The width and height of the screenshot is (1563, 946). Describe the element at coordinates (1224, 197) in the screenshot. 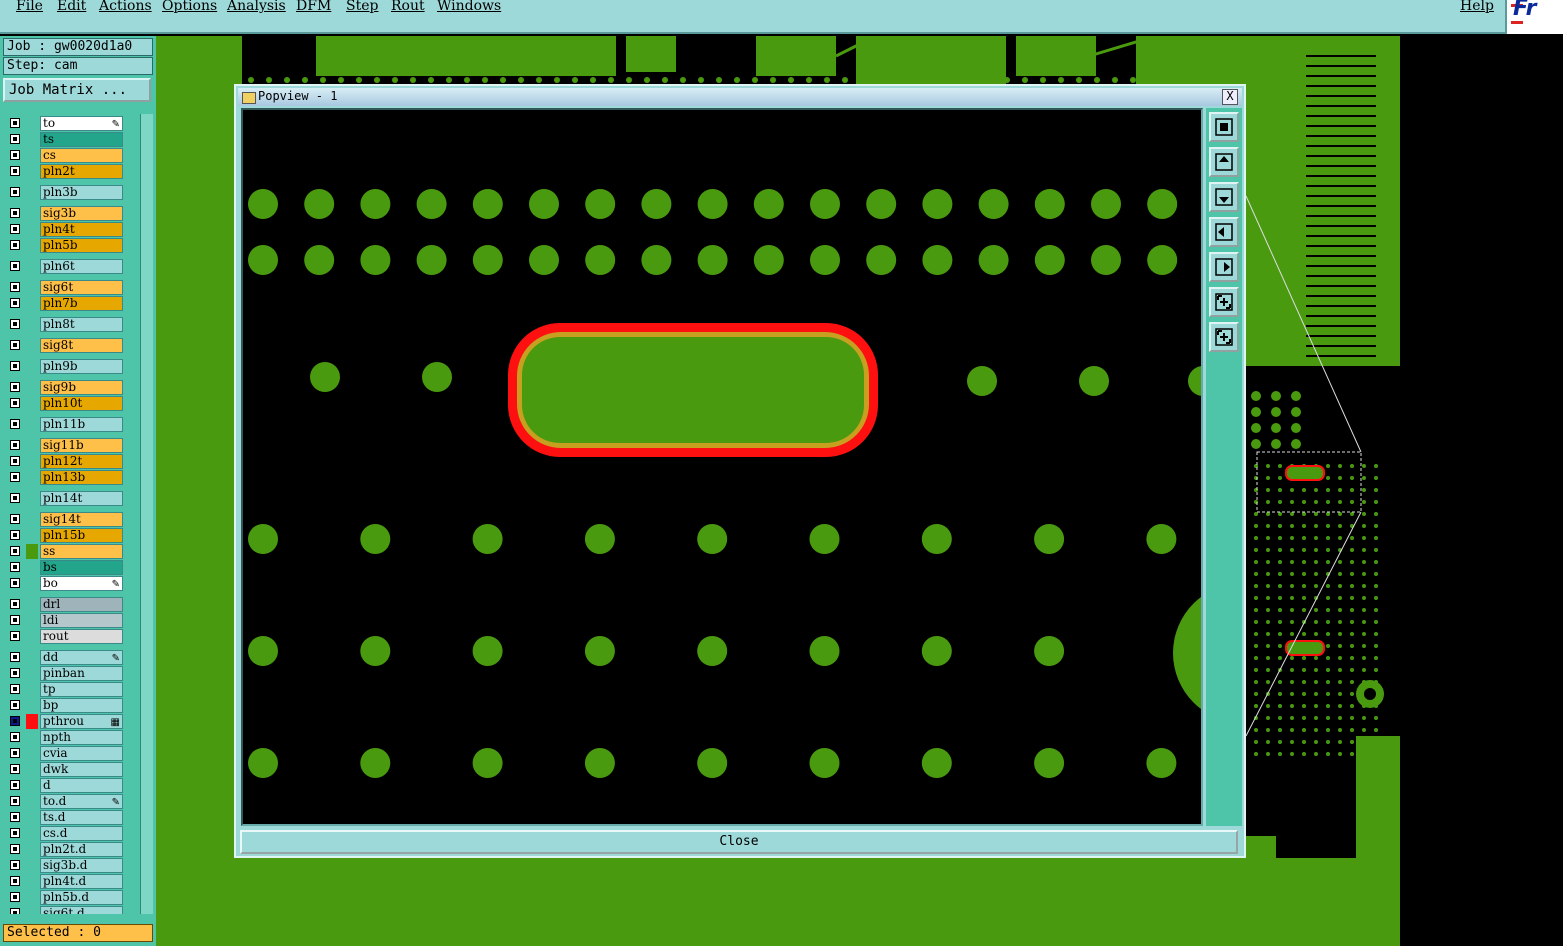

I see `pan-down-icon` at that location.